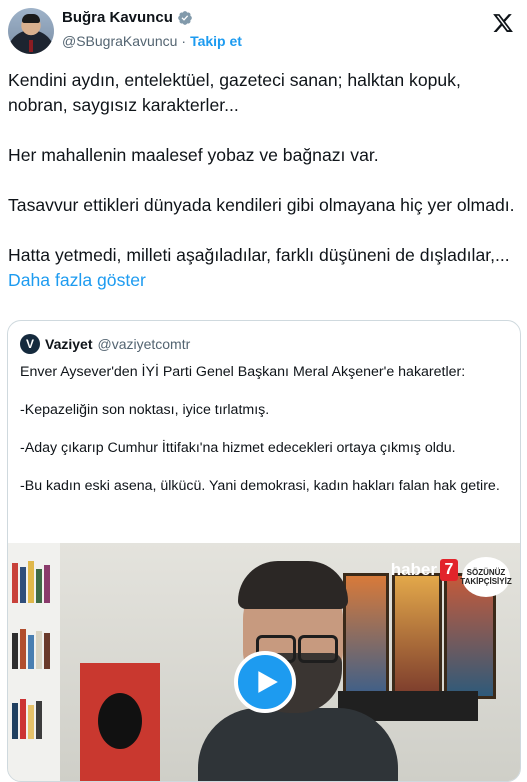  What do you see at coordinates (34, 662) in the screenshot?
I see `bookshelf` at bounding box center [34, 662].